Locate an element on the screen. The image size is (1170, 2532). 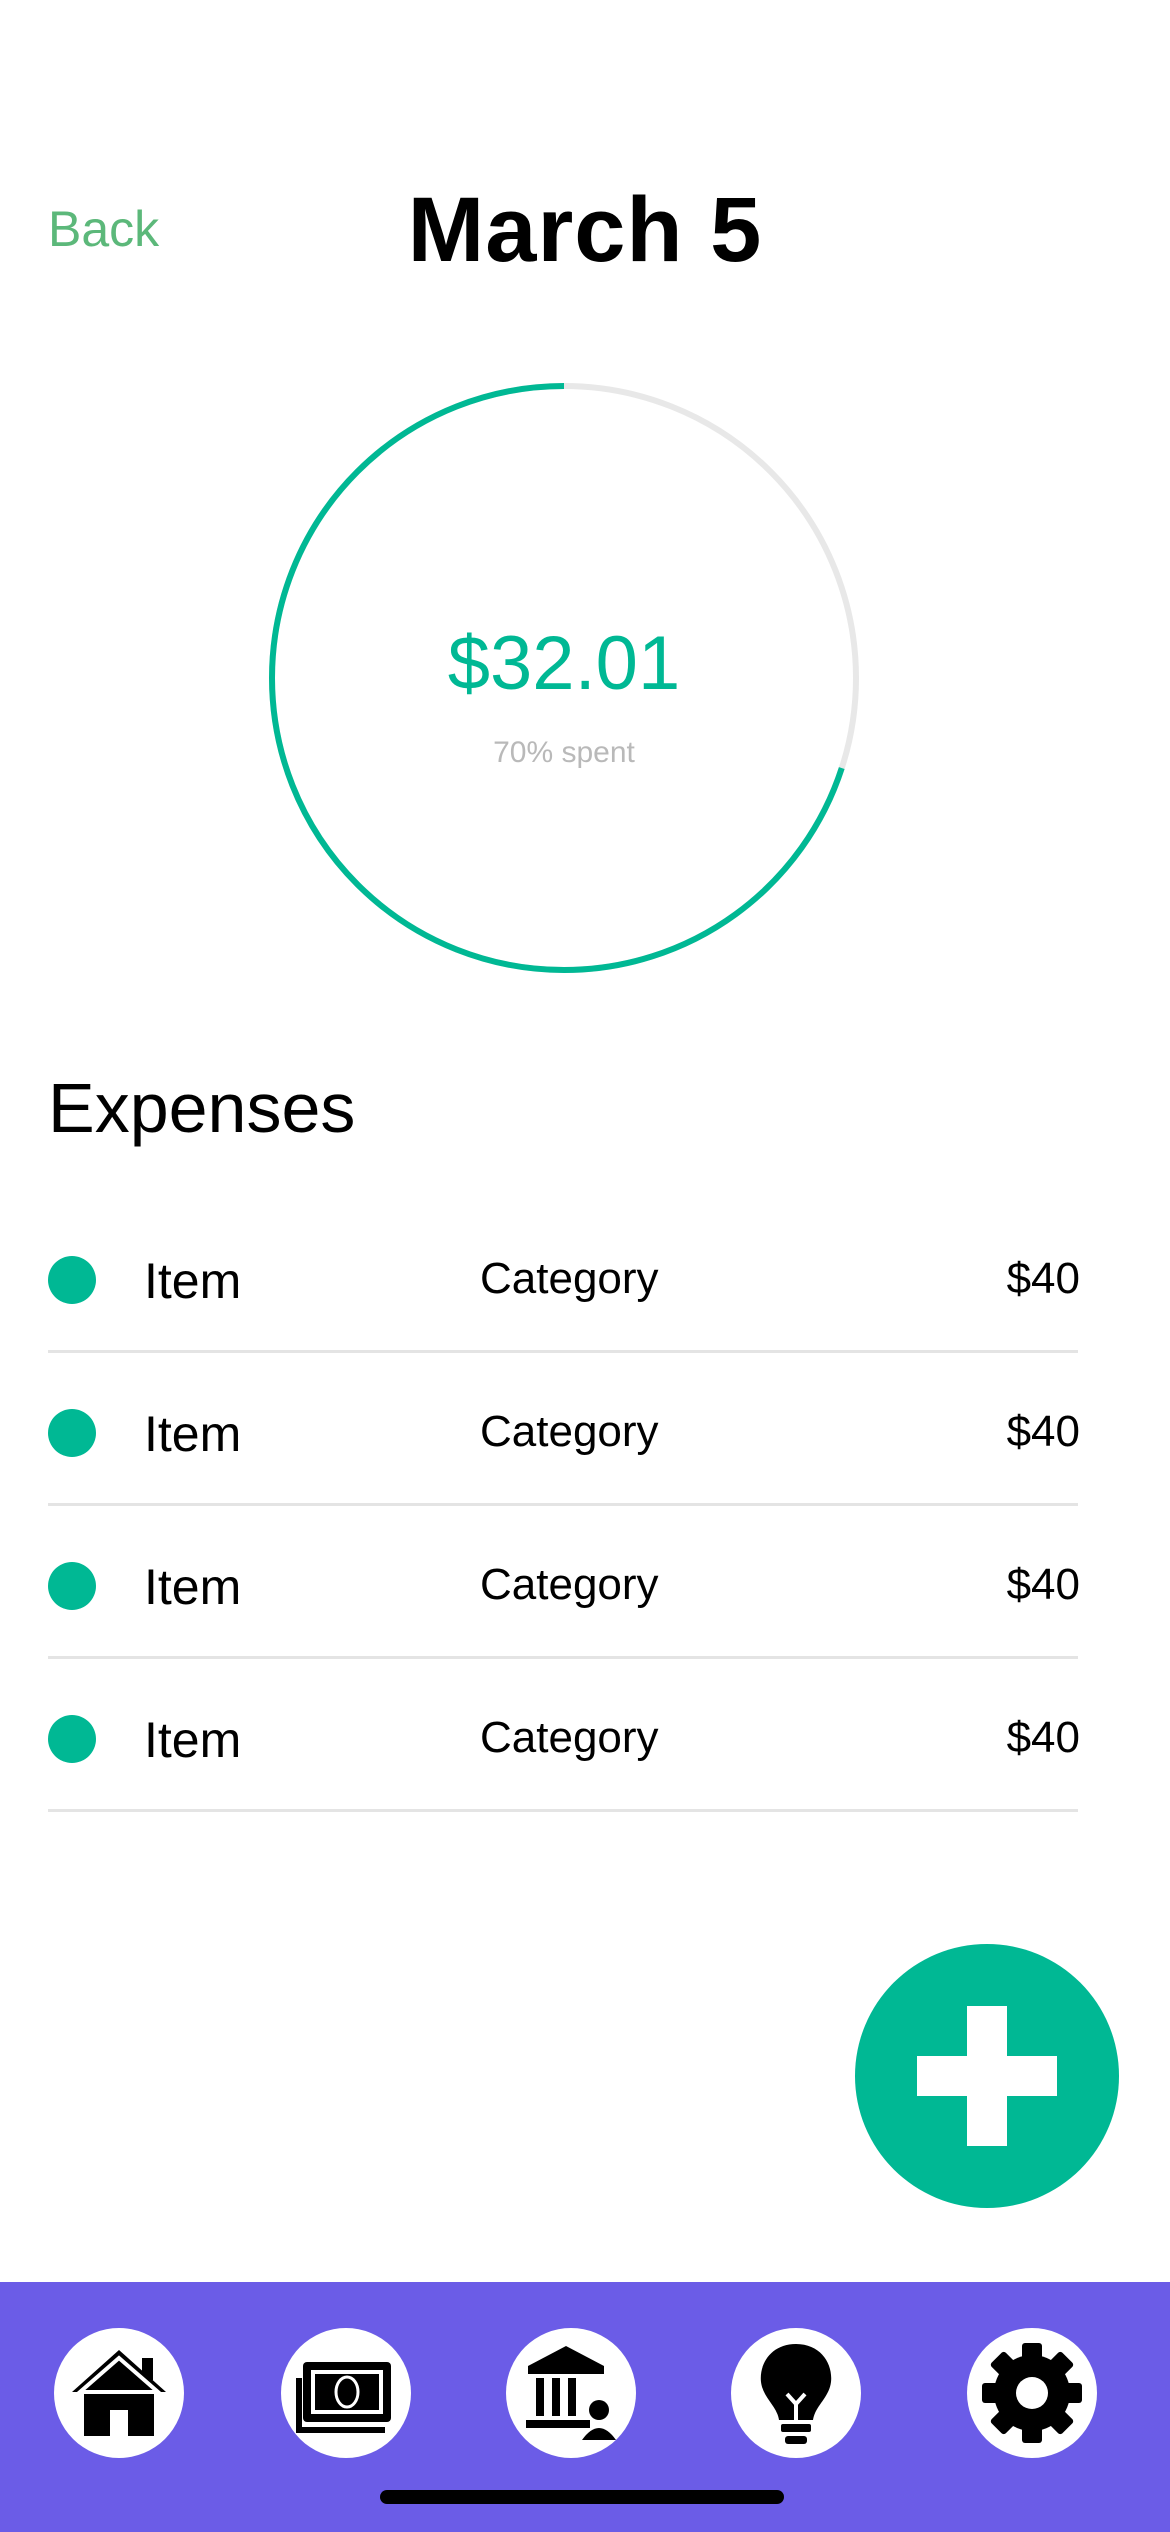
spending-progress-ring: $32.01 70% spent is located at coordinates (564, 678).